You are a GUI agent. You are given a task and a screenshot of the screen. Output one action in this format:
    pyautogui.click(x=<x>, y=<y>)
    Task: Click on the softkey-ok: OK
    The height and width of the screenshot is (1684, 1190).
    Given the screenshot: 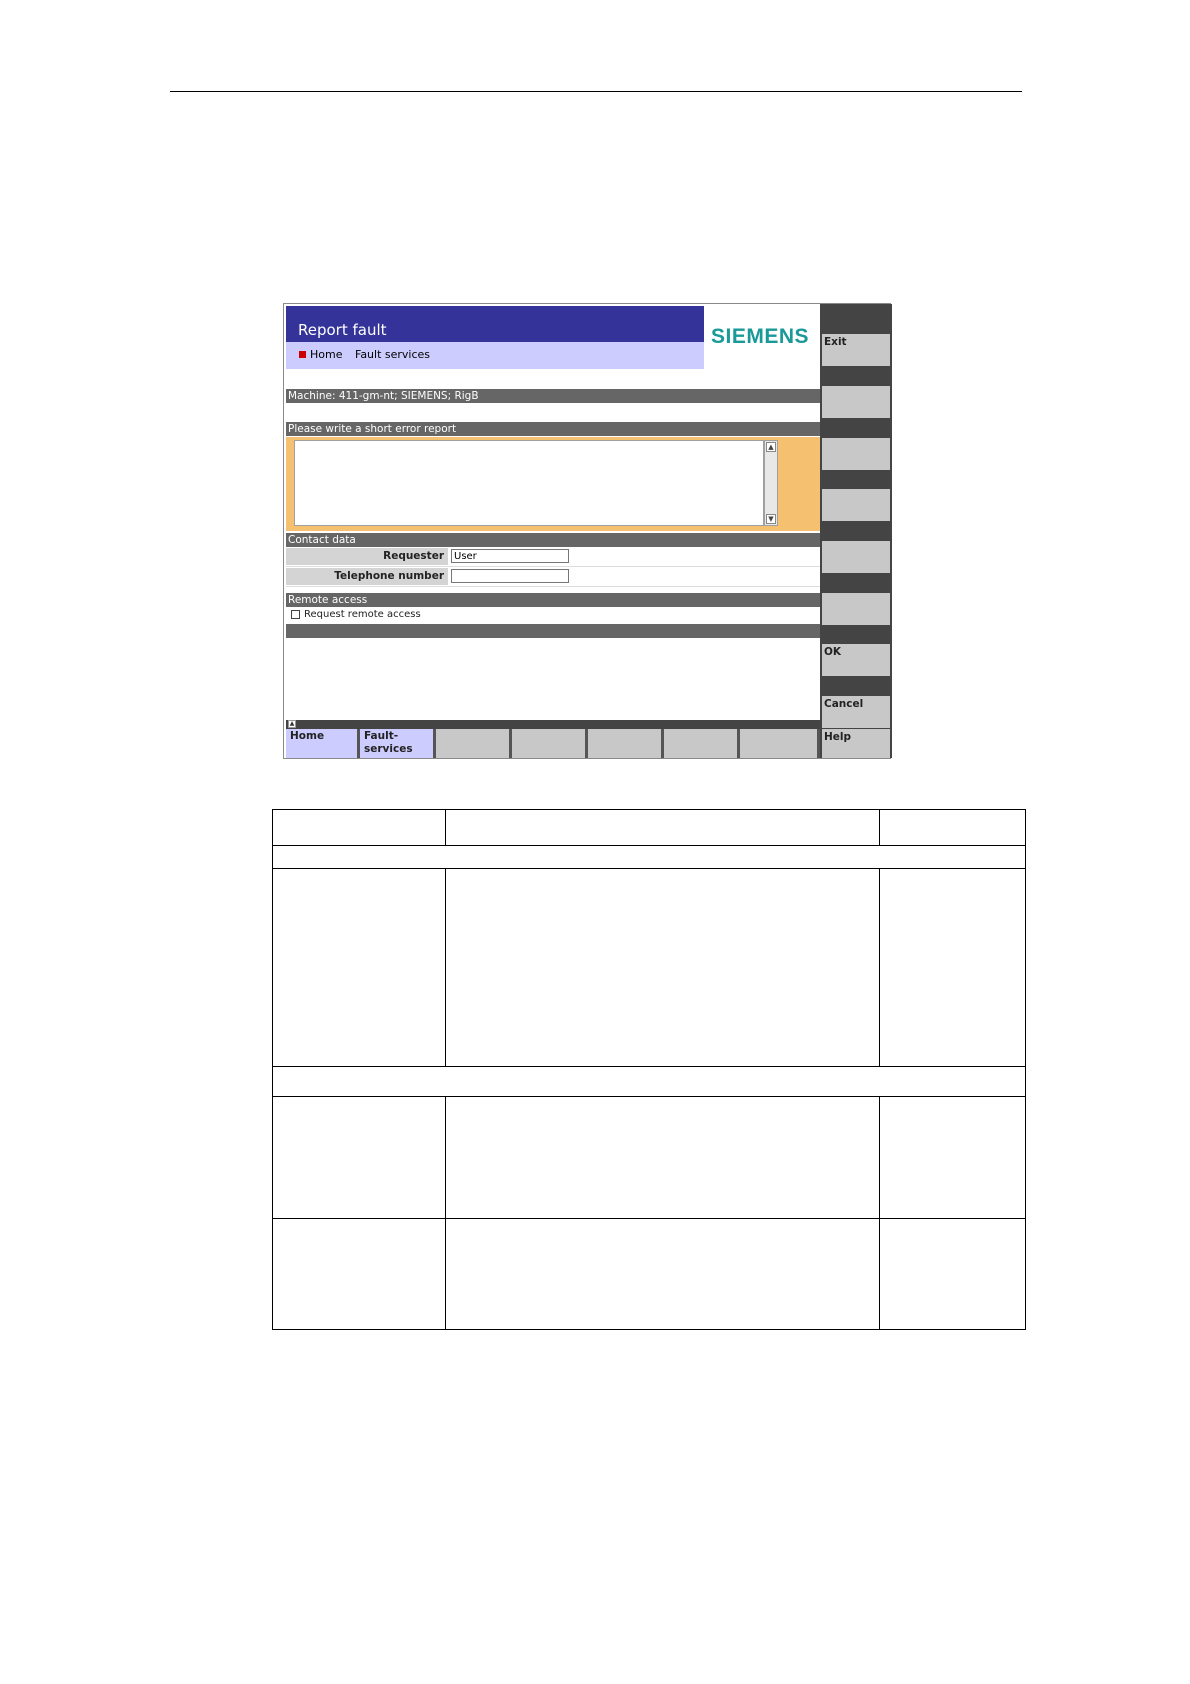 What is the action you would take?
    pyautogui.click(x=856, y=660)
    